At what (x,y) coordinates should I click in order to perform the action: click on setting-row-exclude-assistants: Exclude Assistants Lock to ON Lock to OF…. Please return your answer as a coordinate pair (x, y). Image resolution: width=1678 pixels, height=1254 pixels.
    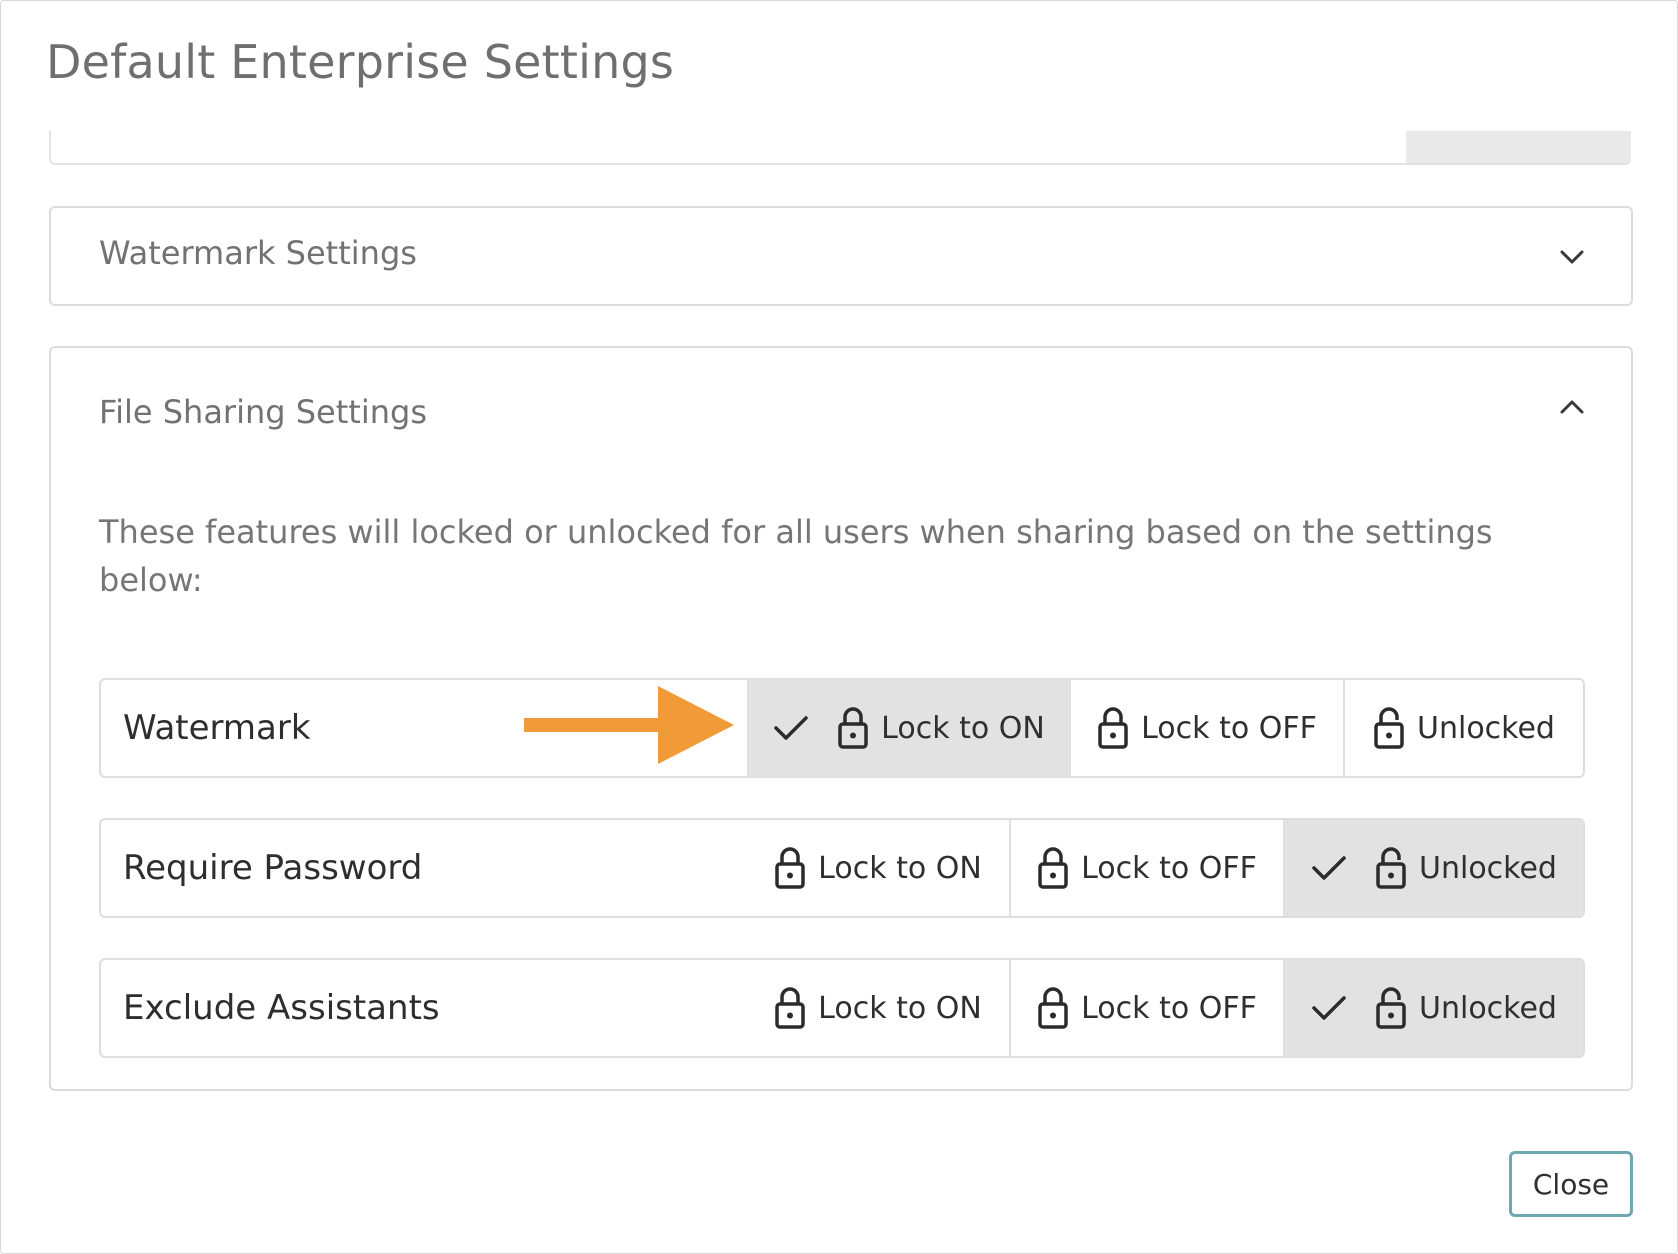
    Looking at the image, I should click on (842, 1008).